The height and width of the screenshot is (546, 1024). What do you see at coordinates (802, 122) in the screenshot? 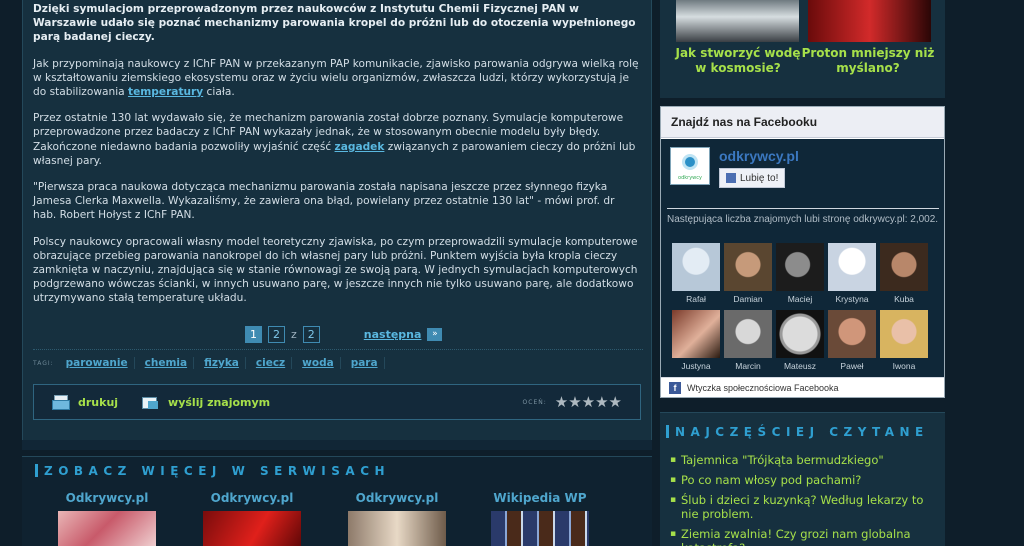
I see `facebook-header: Znajdź nas na Facebooku` at bounding box center [802, 122].